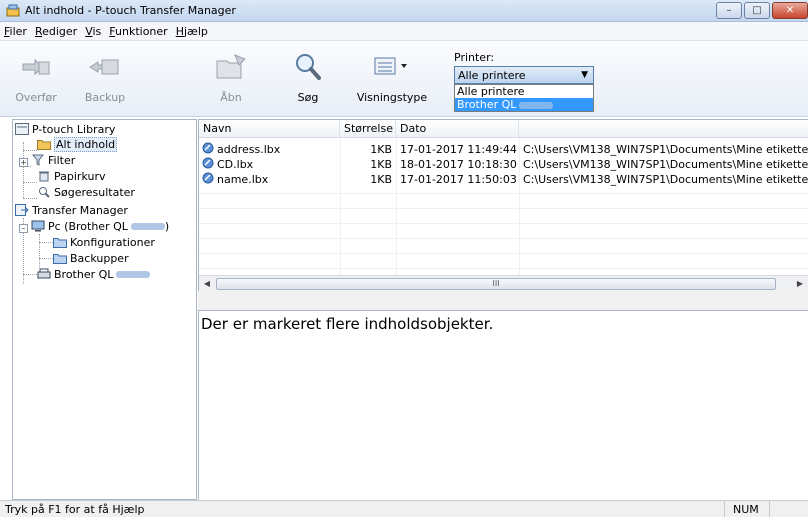  I want to click on tree-item-backups: Backupper, so click(91, 258).